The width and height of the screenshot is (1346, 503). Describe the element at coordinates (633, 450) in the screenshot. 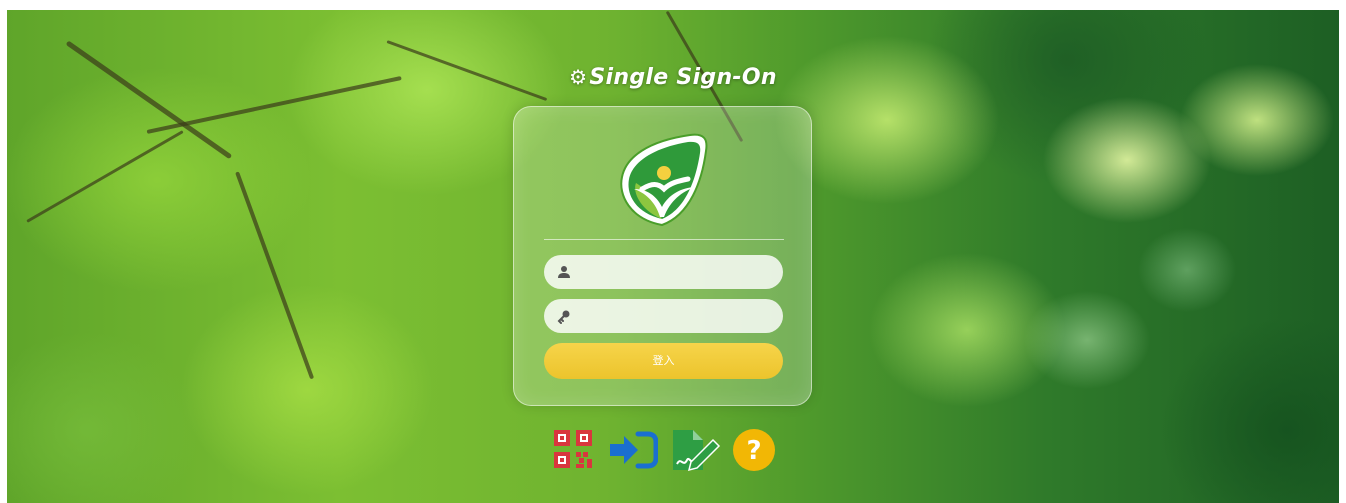

I see `sign-in-icon` at that location.